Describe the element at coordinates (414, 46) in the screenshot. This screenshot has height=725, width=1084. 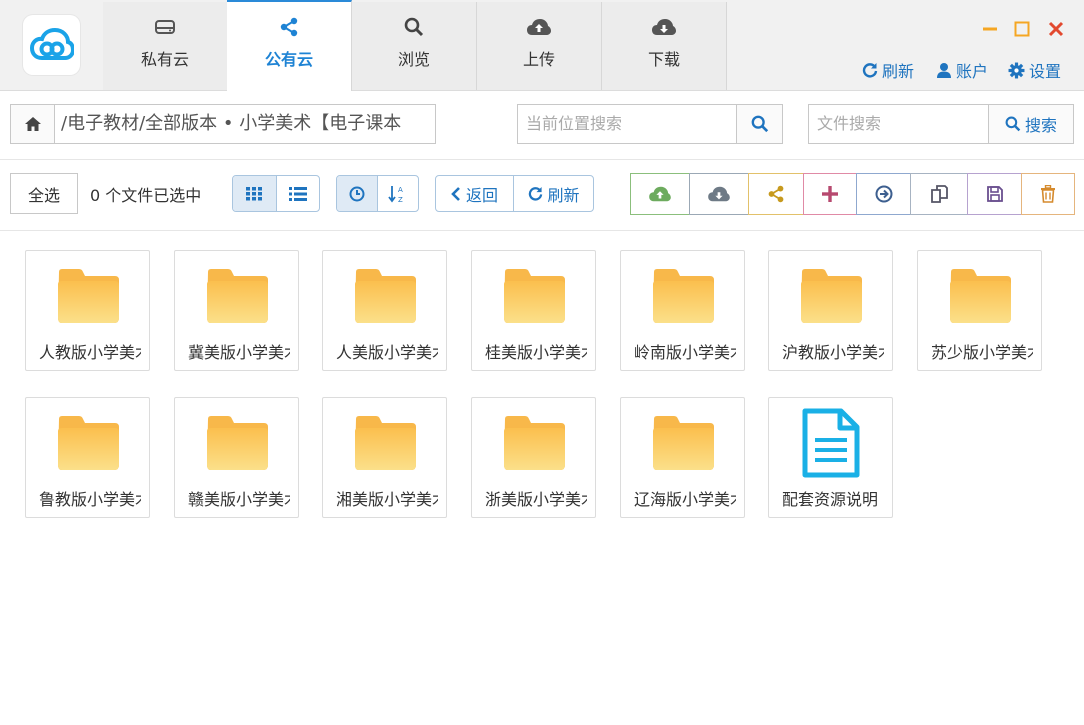
I see `tab-browse: 浏览` at that location.